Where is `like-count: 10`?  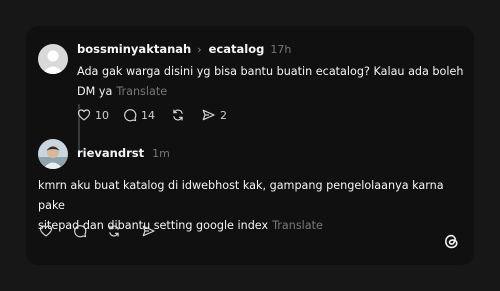 like-count: 10 is located at coordinates (102, 115).